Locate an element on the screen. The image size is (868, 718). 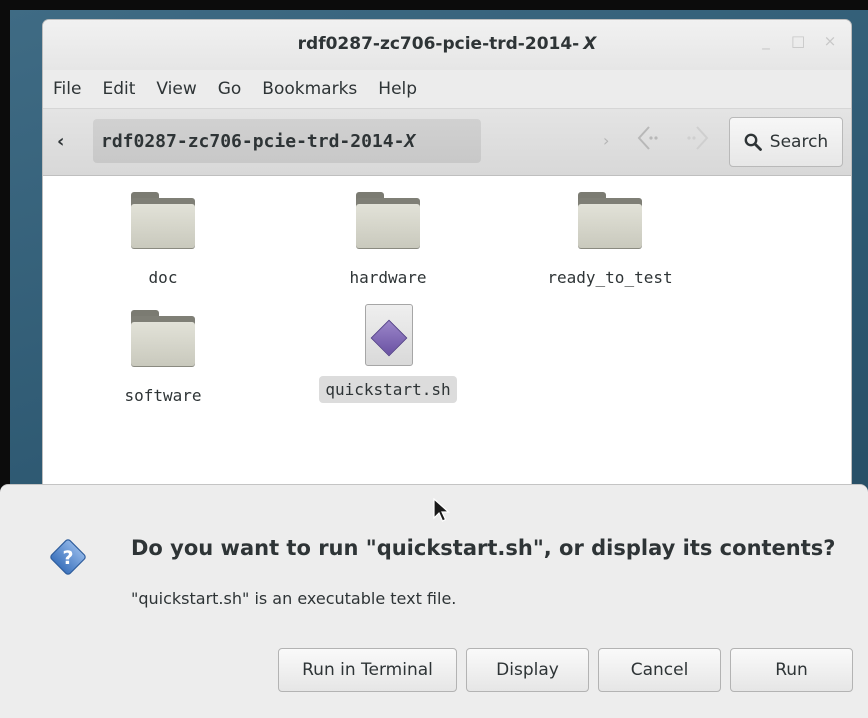
maximize-icon: □ is located at coordinates (798, 41).